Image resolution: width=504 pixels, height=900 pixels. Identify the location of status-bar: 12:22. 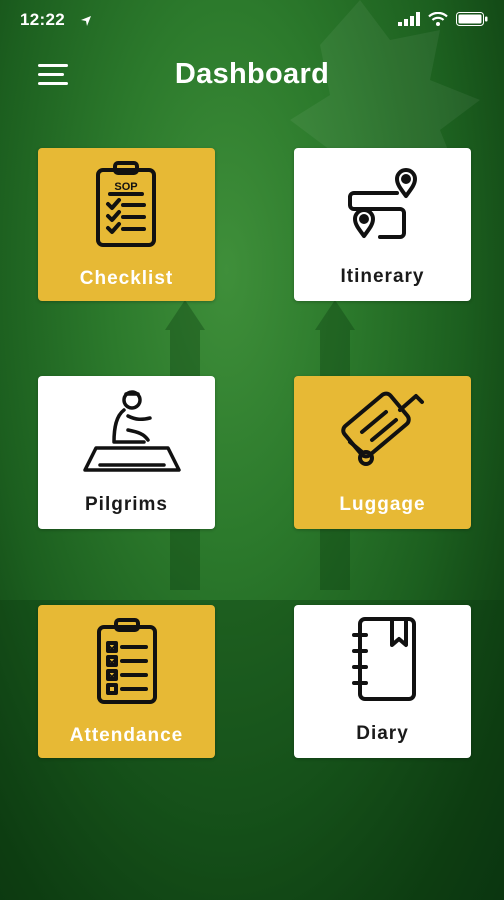
(252, 20).